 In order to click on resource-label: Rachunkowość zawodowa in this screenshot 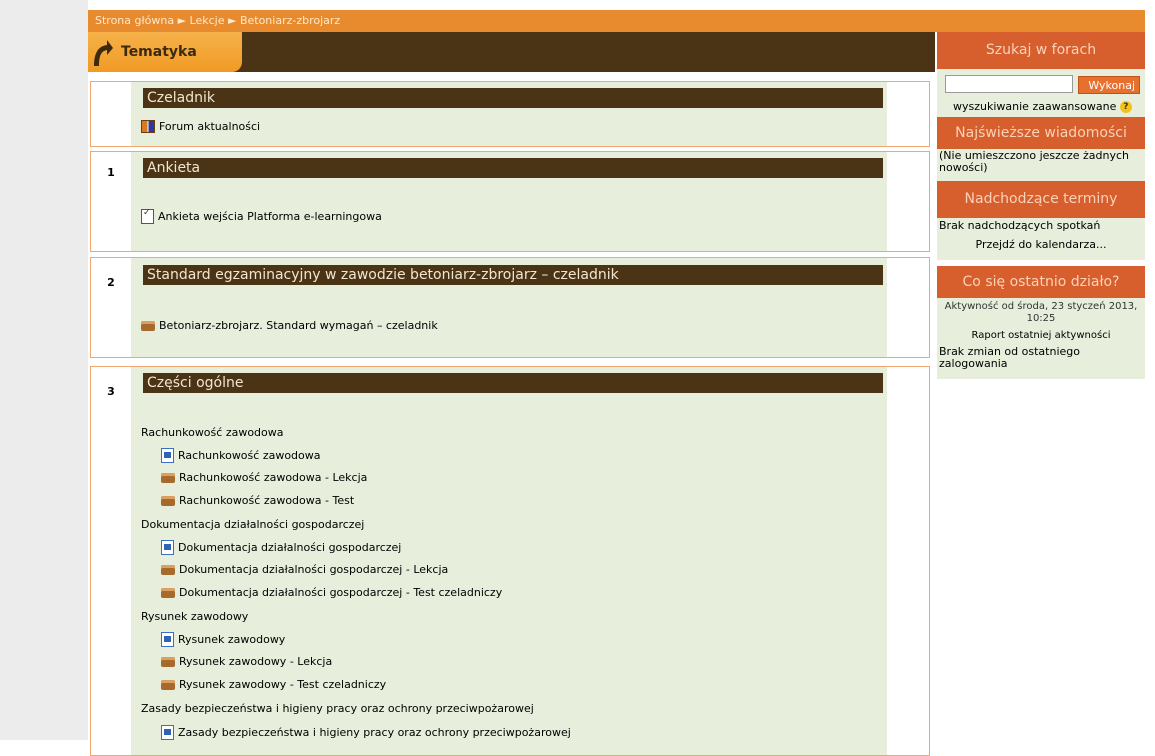, I will do `click(249, 455)`.